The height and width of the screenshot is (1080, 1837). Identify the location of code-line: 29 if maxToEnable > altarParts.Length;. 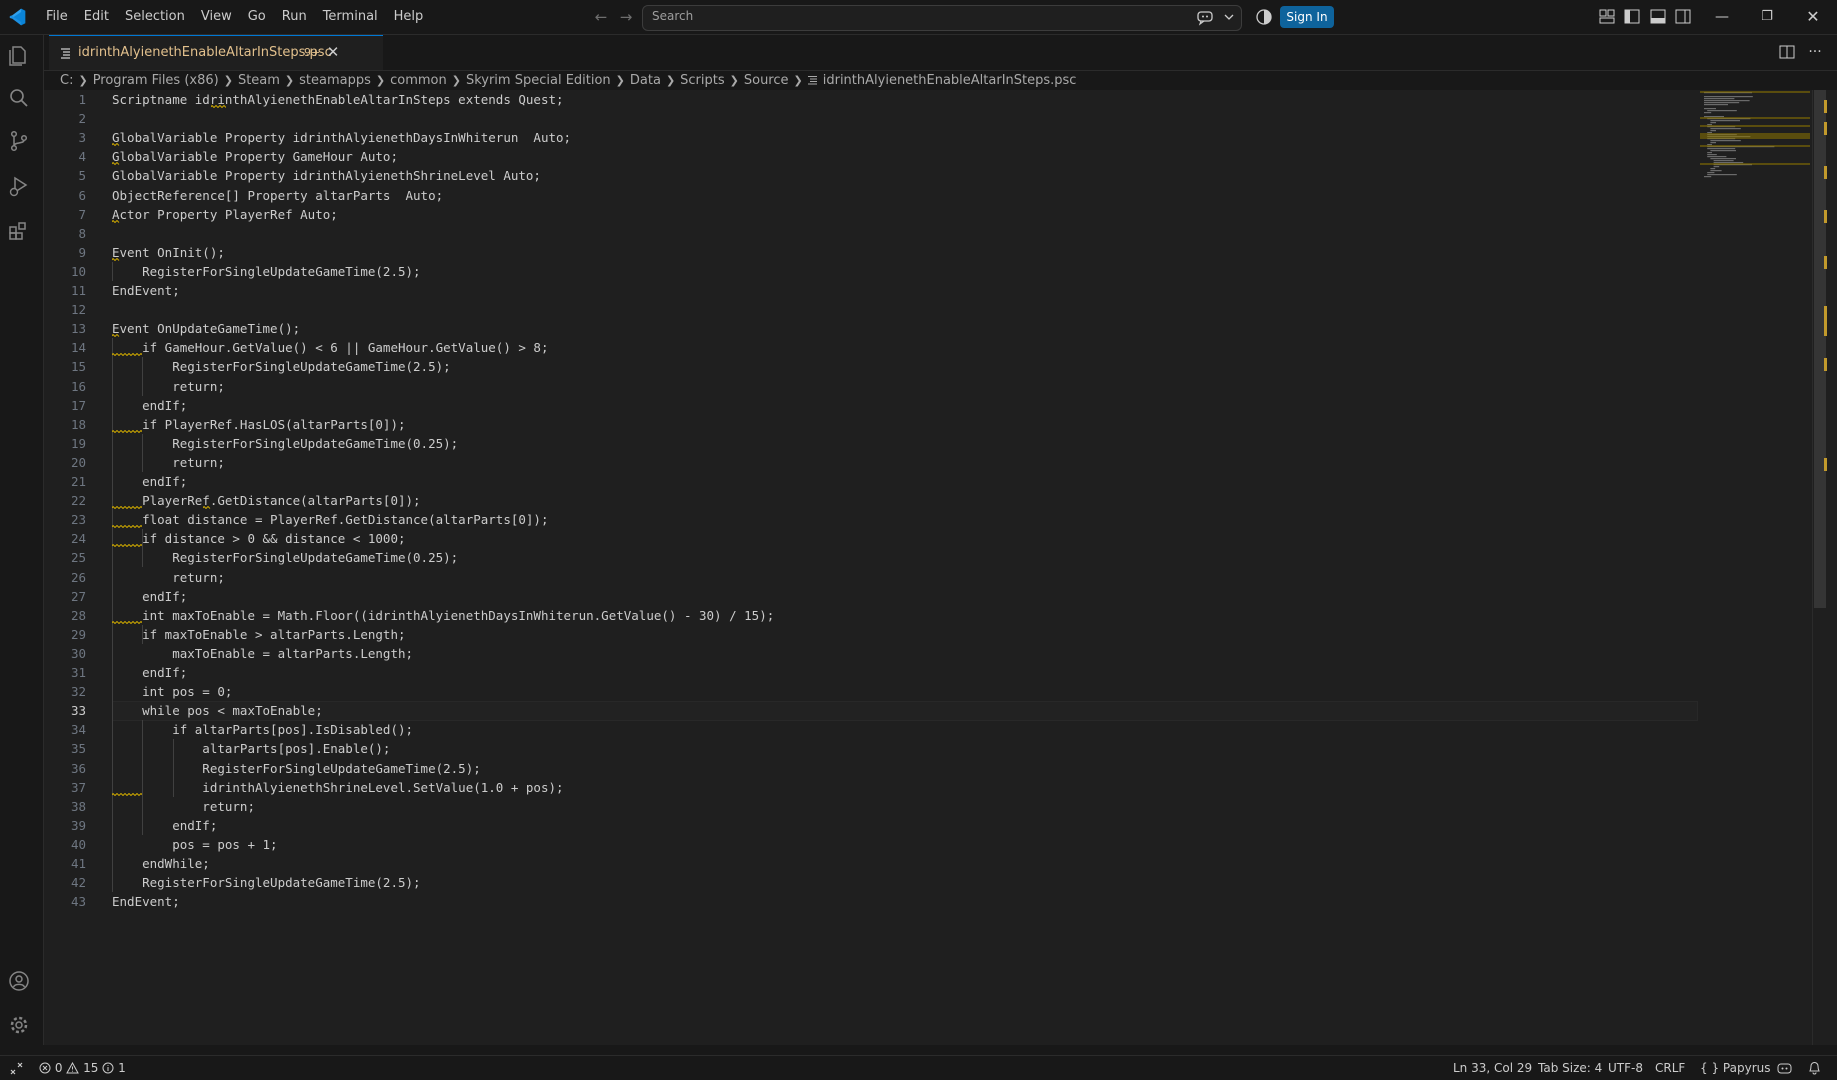
(869, 634).